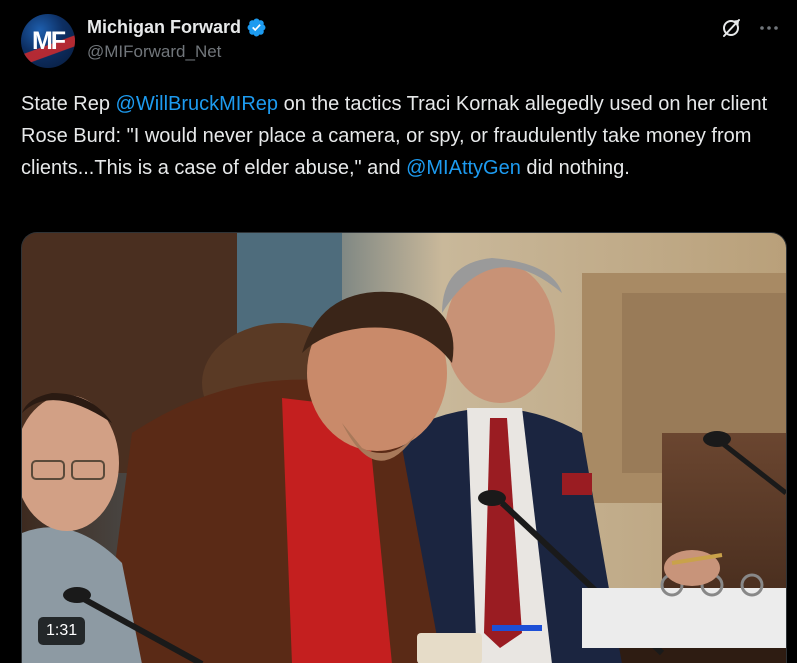 This screenshot has width=797, height=663. I want to click on avatar-initials: MF, so click(48, 40).